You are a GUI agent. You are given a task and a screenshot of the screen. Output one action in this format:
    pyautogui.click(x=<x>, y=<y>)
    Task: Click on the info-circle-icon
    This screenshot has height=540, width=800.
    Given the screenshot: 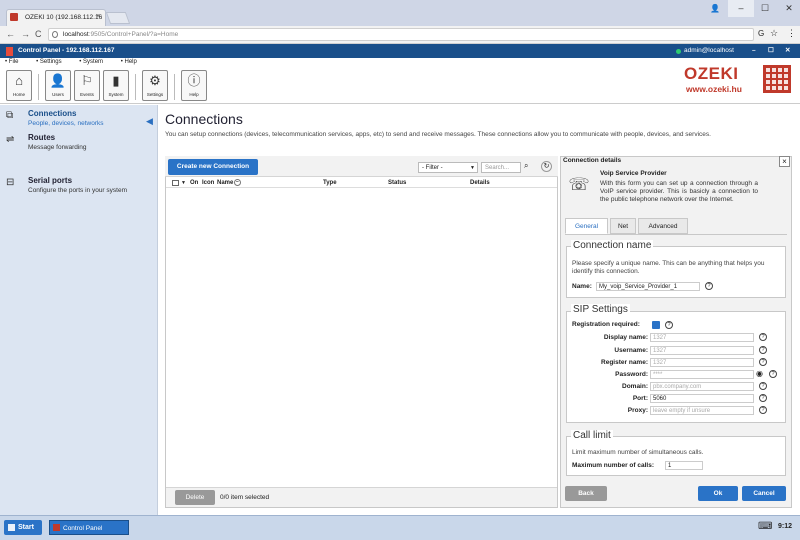 What is the action you would take?
    pyautogui.click(x=55, y=34)
    